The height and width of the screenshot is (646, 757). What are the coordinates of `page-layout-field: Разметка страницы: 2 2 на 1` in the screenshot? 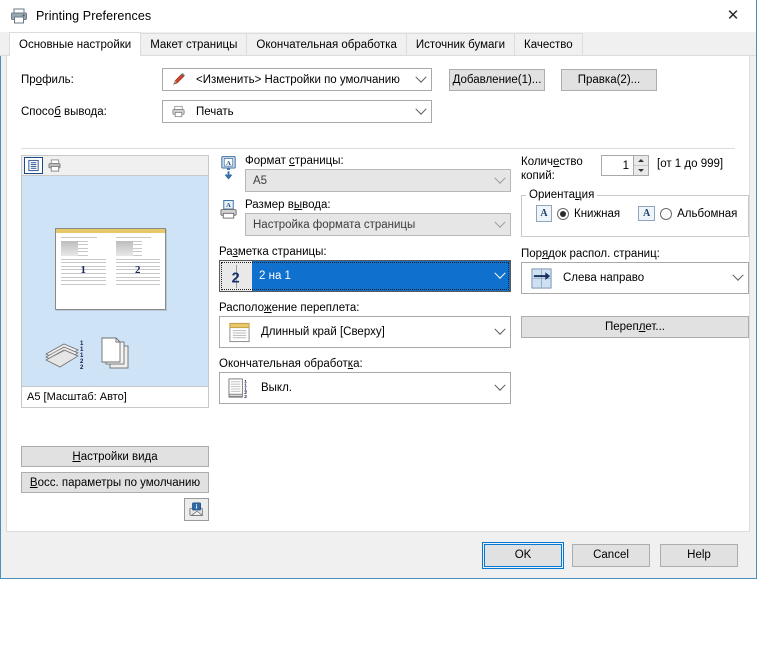 It's located at (365, 269).